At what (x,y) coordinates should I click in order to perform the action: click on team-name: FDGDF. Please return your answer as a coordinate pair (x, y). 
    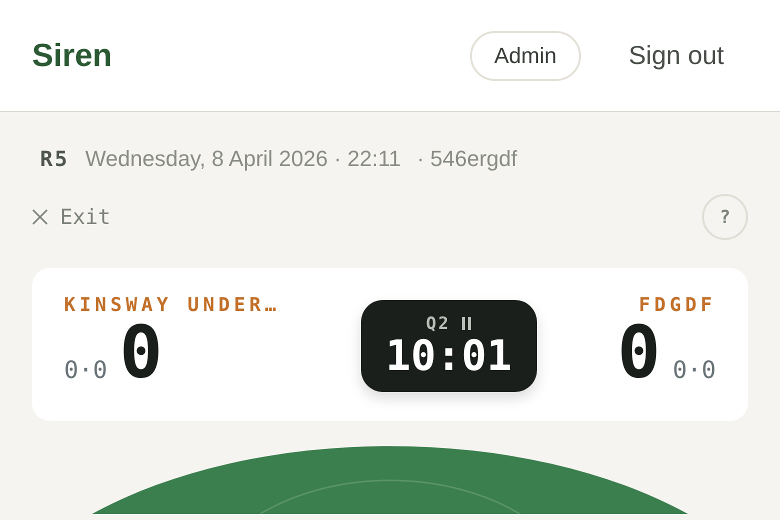
    Looking at the image, I should click on (677, 305).